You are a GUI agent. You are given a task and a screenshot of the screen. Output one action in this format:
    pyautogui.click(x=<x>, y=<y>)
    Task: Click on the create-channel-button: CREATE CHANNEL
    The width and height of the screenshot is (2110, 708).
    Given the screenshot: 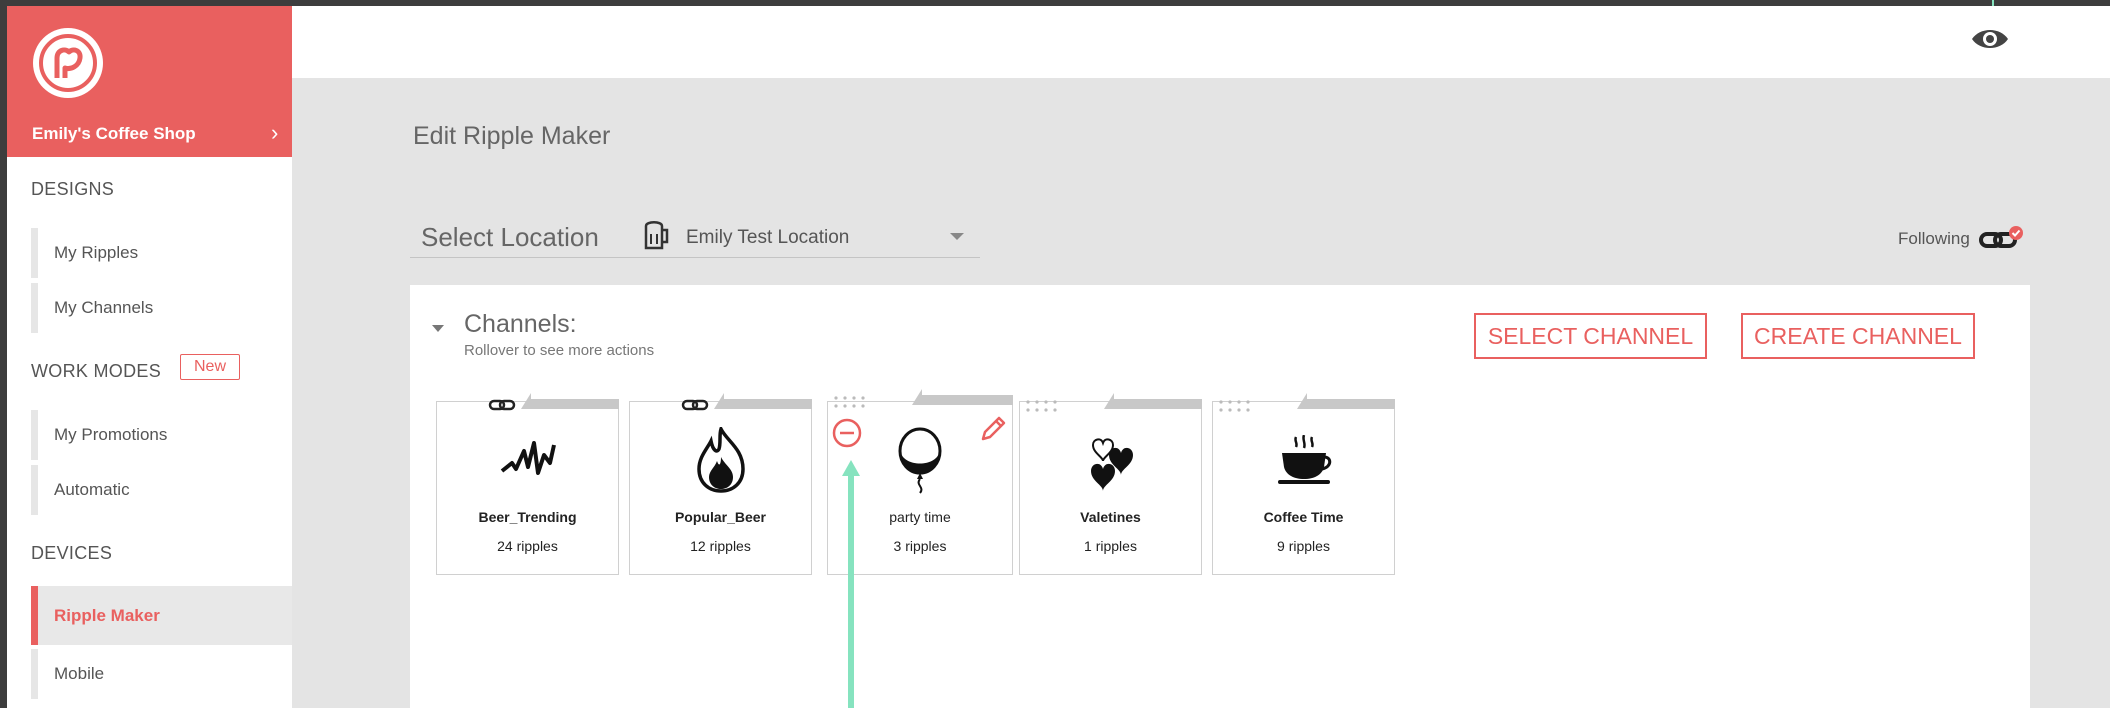 What is the action you would take?
    pyautogui.click(x=1858, y=336)
    